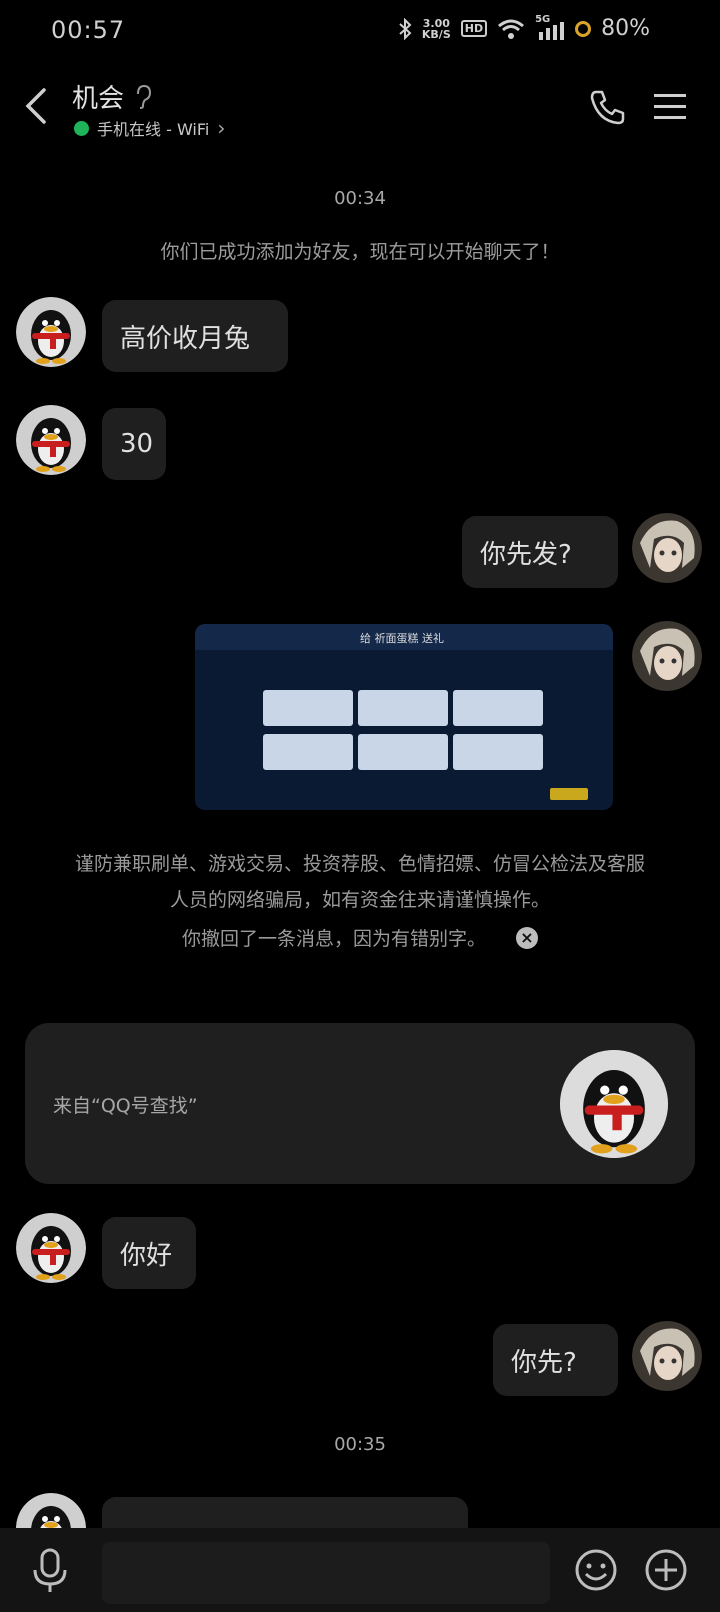 This screenshot has width=720, height=1612. I want to click on qq-logo, so click(614, 1104).